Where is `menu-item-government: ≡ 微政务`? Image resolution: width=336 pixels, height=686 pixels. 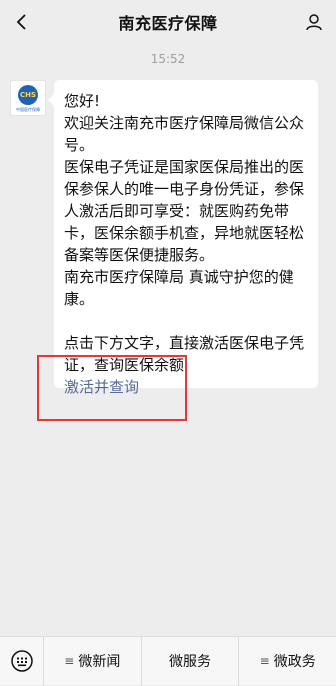 menu-item-government: ≡ 微政务 is located at coordinates (287, 661).